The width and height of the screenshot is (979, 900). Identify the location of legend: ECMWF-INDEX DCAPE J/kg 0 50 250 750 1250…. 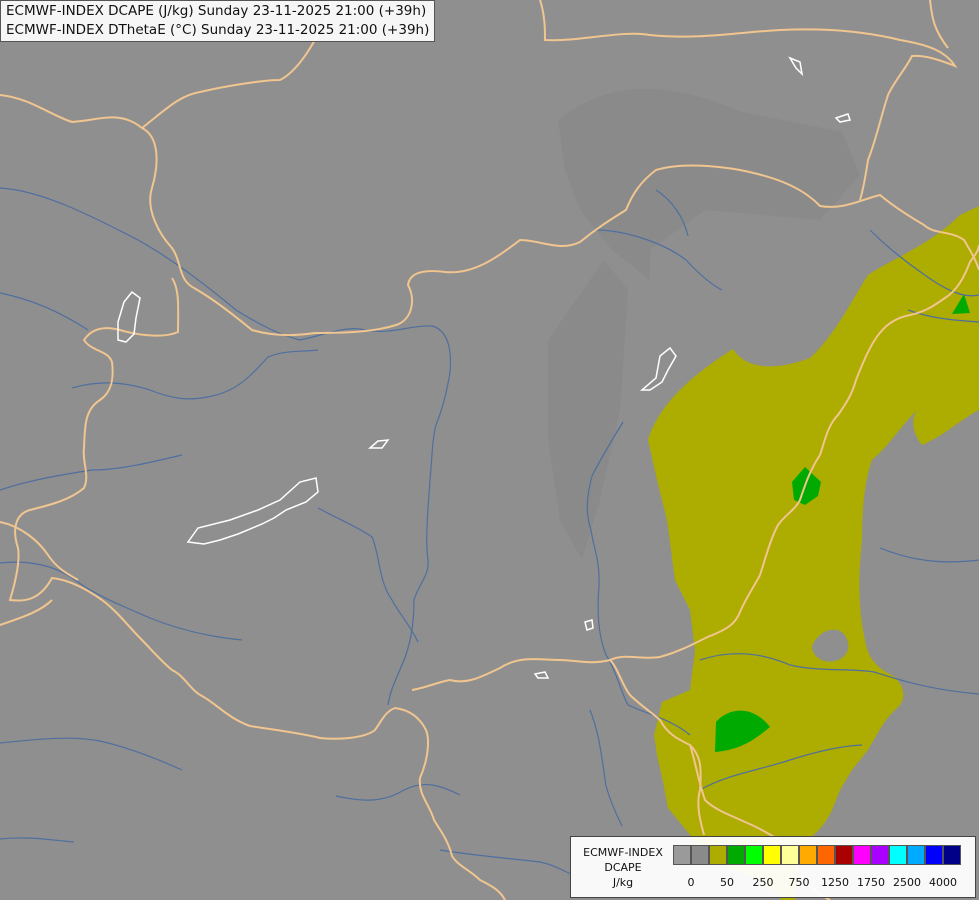
(773, 867).